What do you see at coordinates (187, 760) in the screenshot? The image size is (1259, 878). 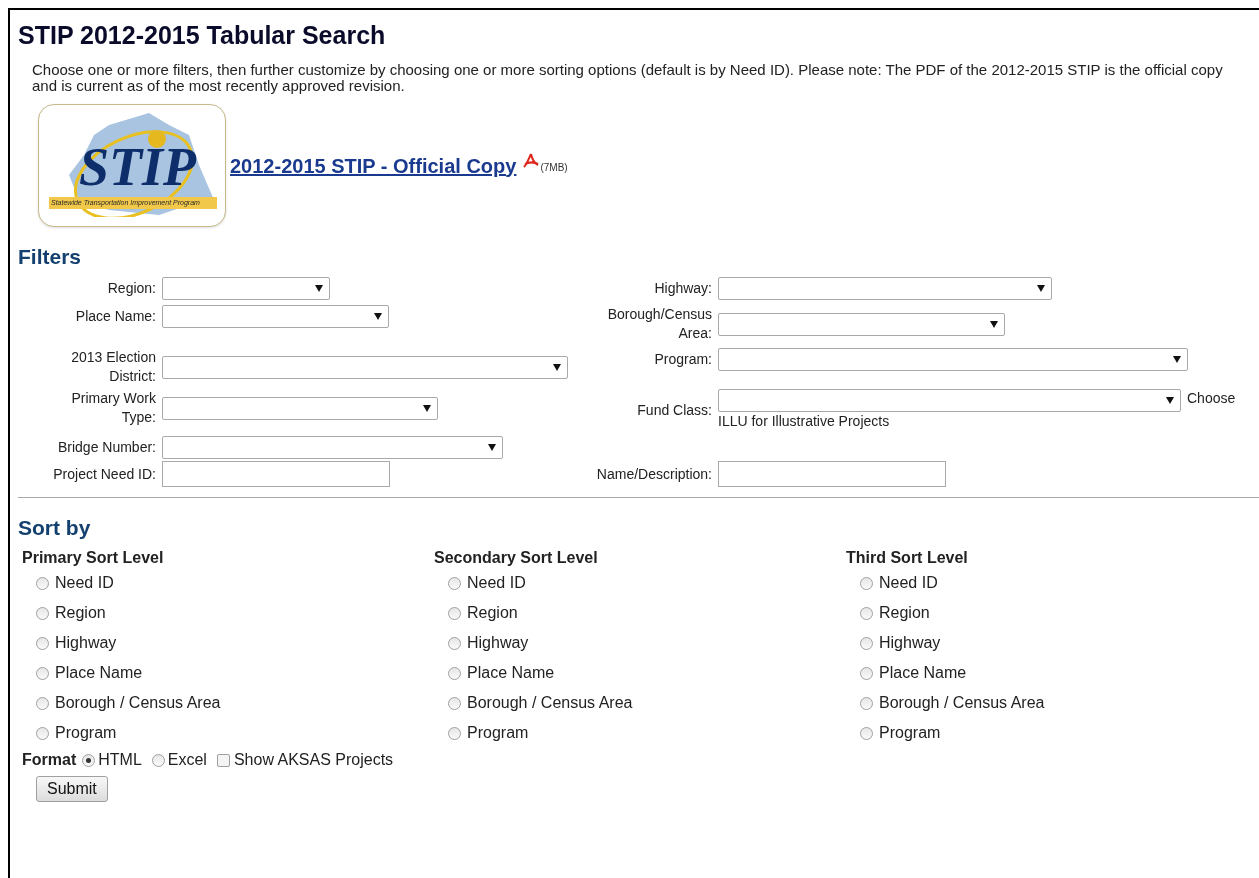 I see `option-label: Excel` at bounding box center [187, 760].